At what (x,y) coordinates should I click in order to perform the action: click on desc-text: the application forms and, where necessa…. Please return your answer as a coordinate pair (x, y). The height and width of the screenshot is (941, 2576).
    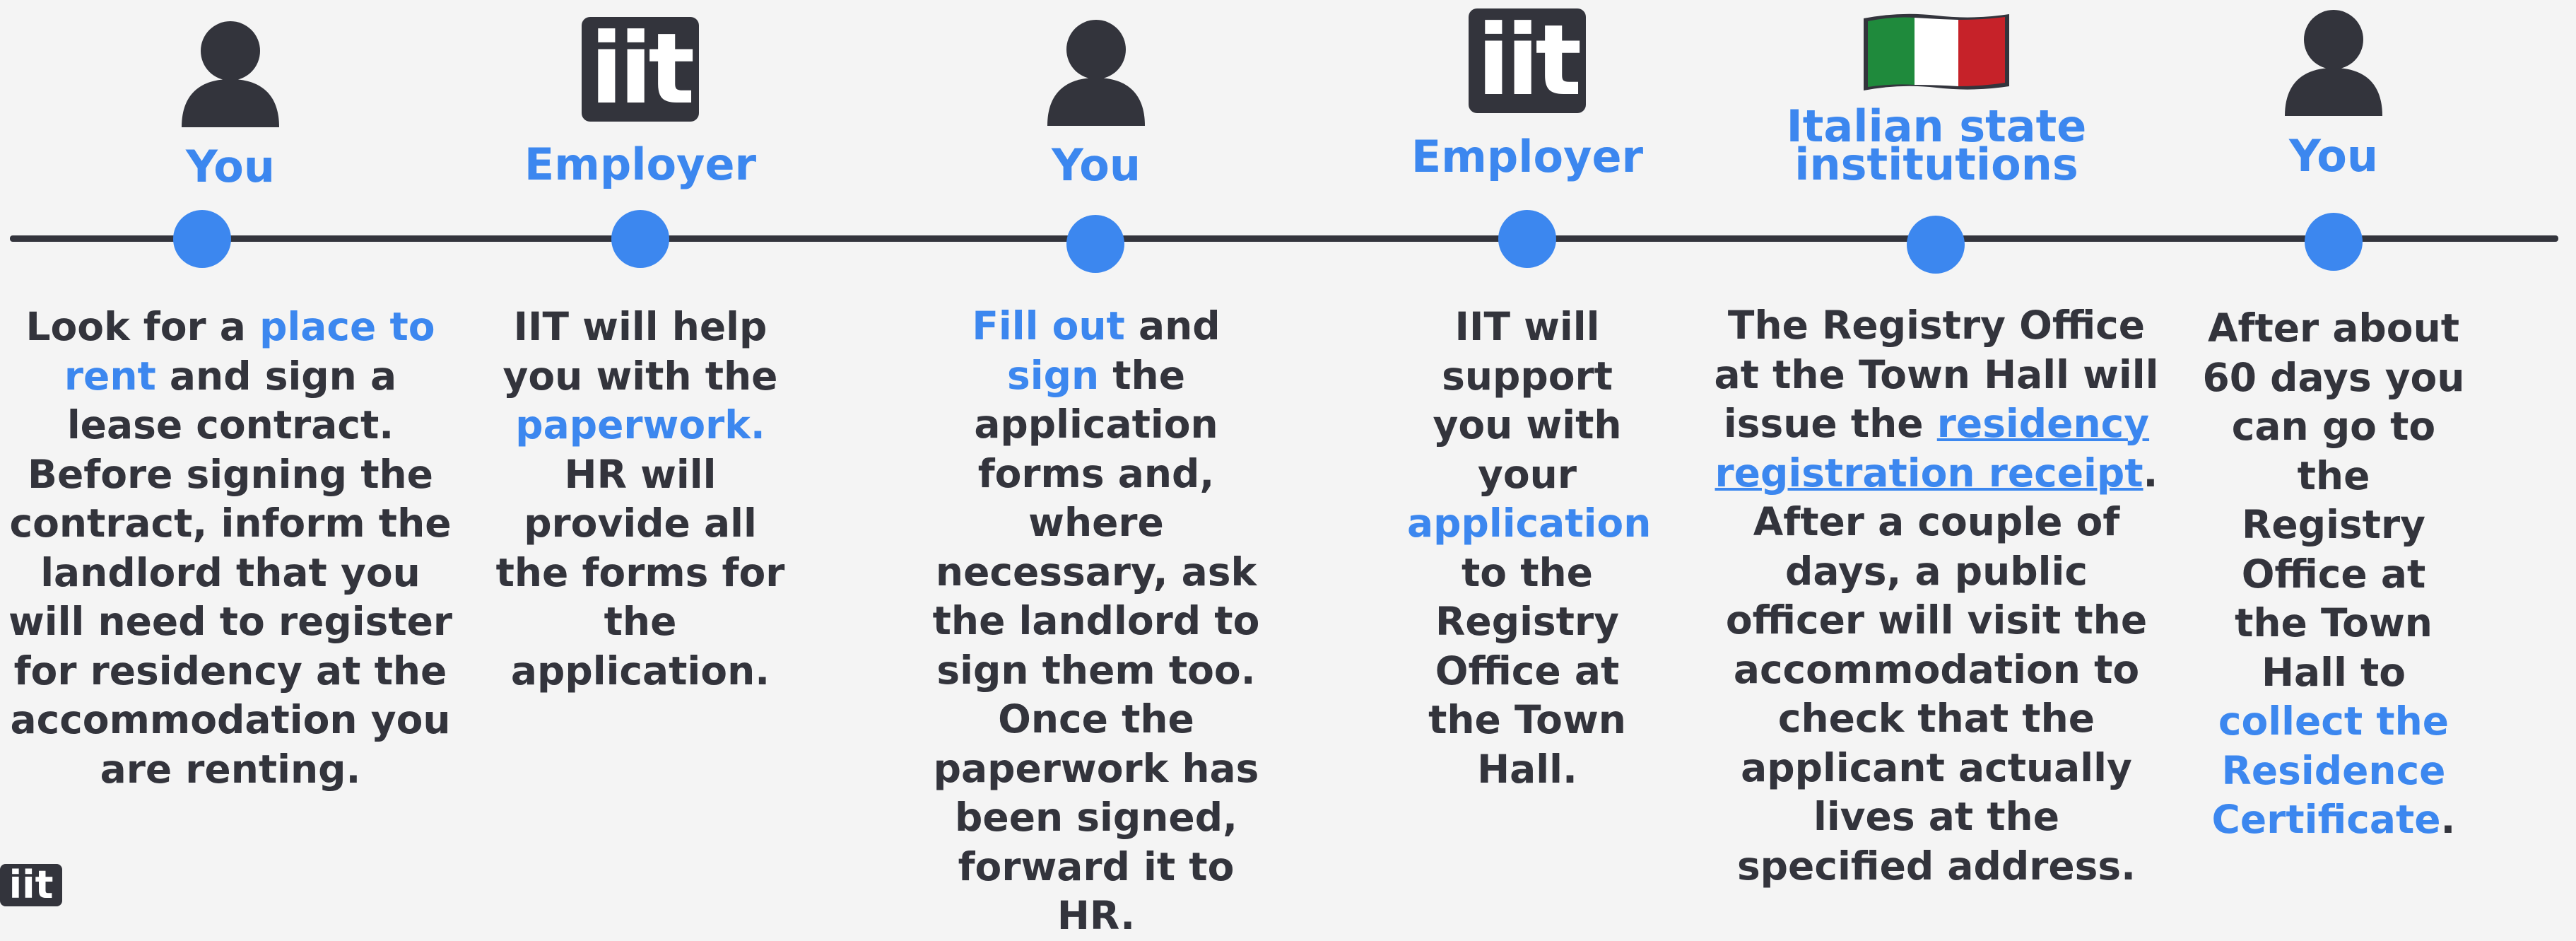
    Looking at the image, I should click on (1096, 645).